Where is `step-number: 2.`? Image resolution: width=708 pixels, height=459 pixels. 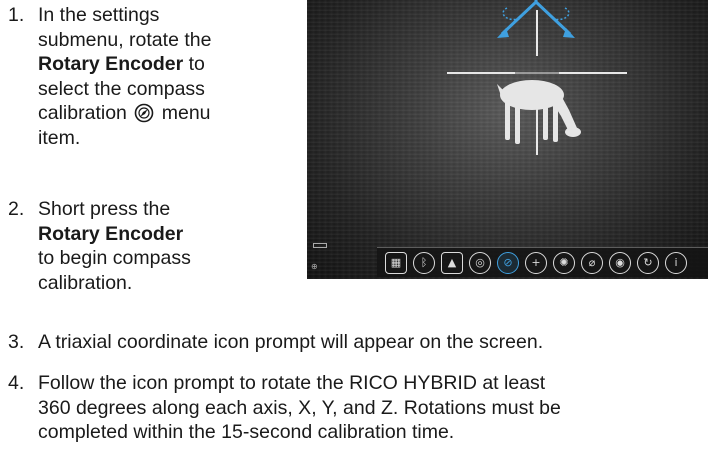
step-number: 2. is located at coordinates (16, 209).